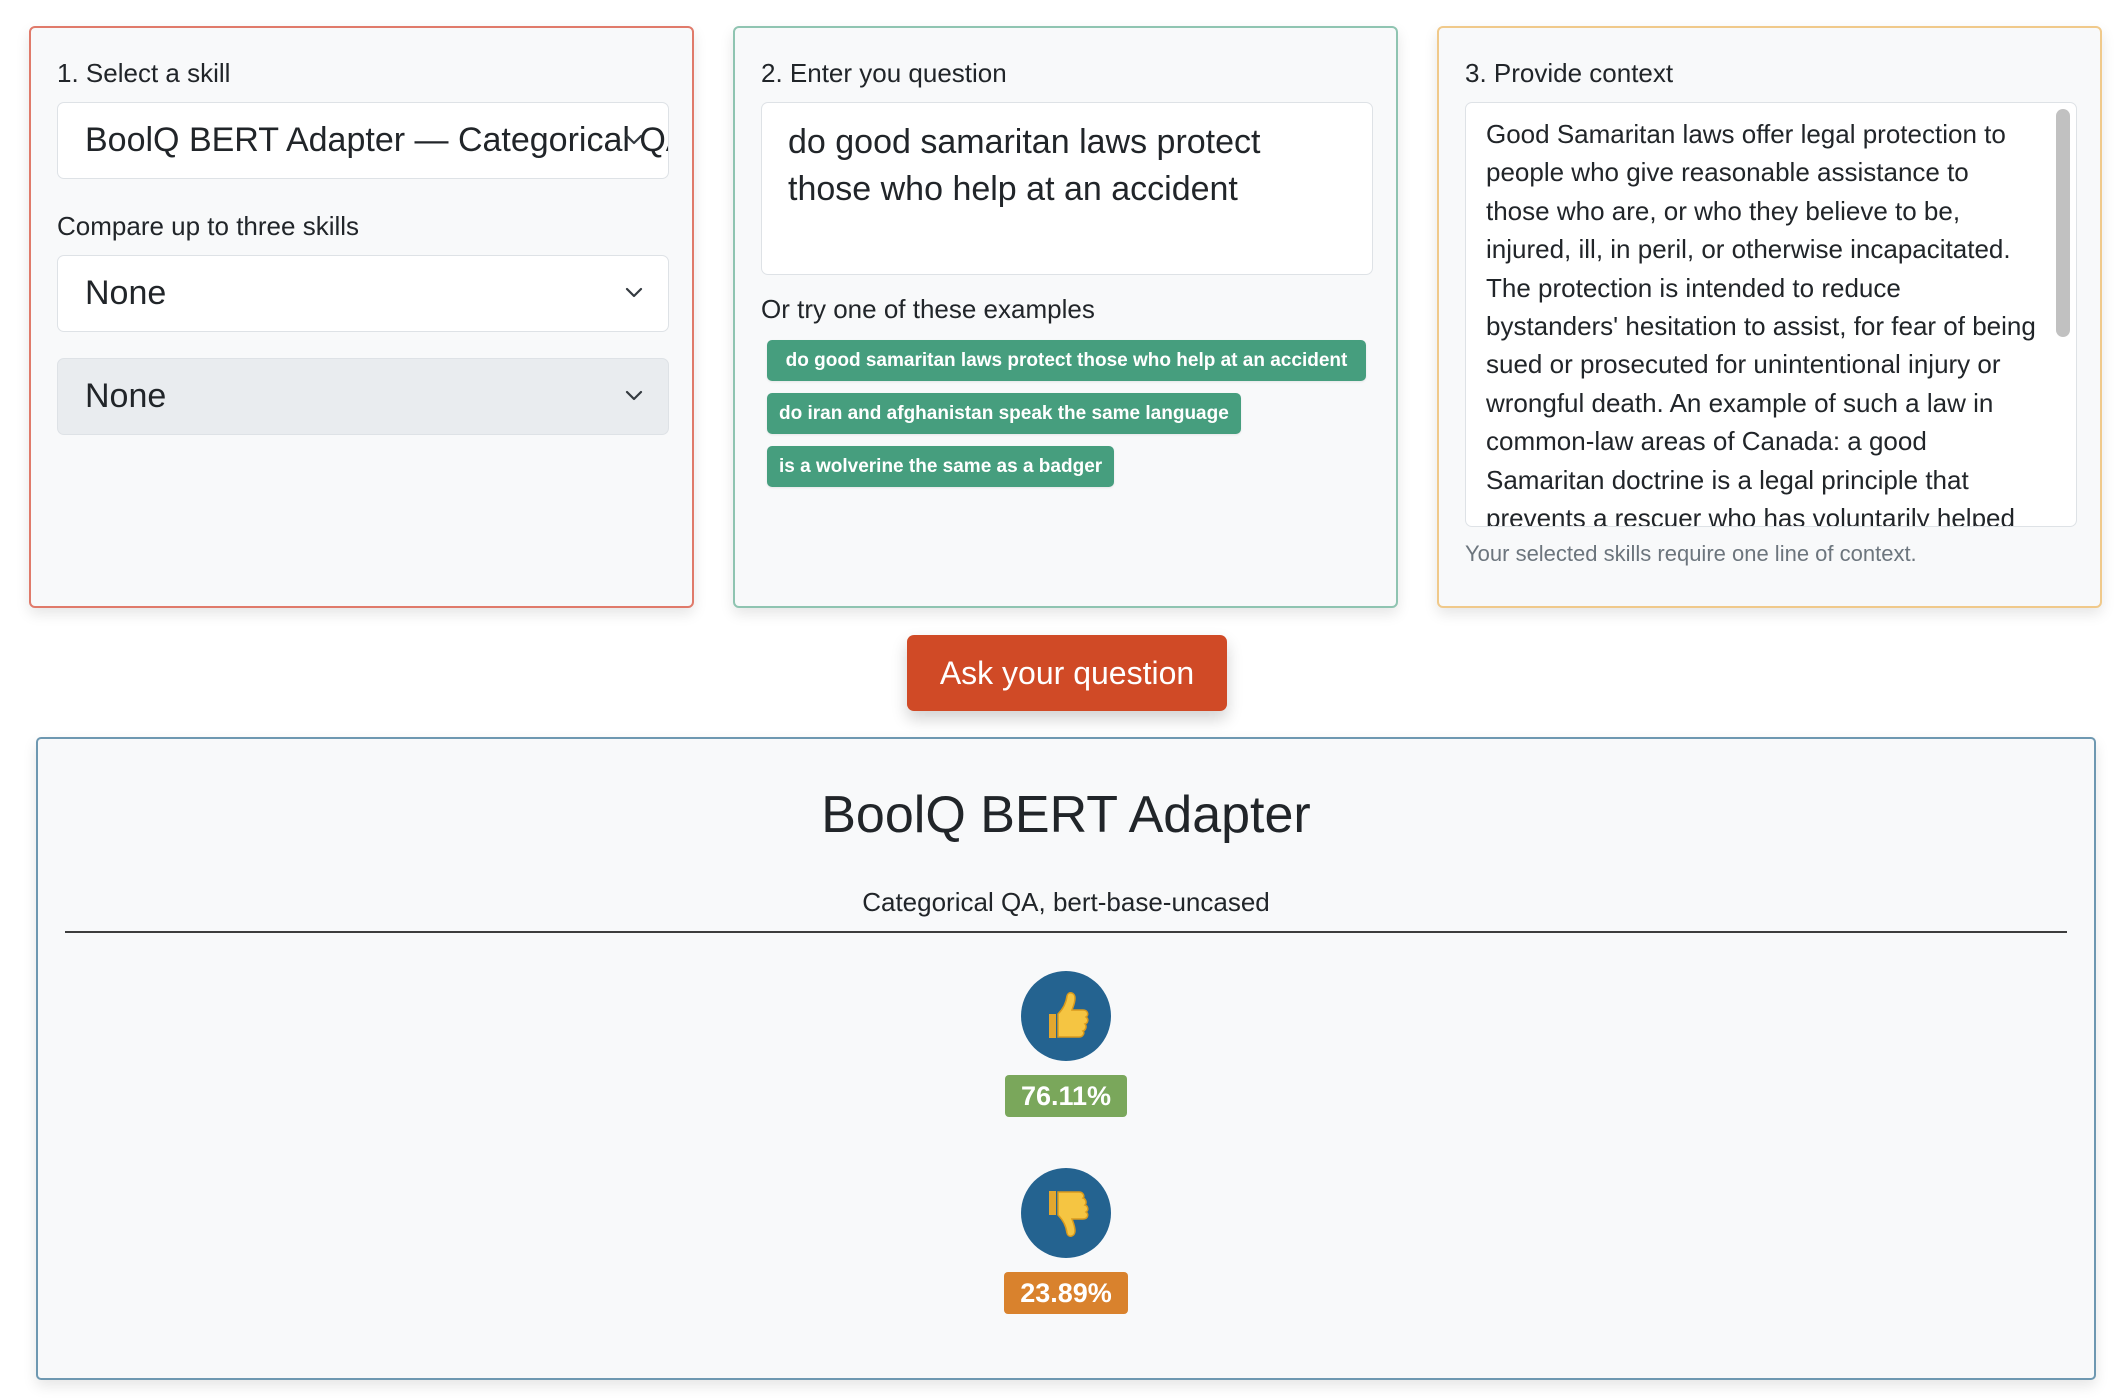 This screenshot has width=2124, height=1400. What do you see at coordinates (1066, 932) in the screenshot?
I see `result-divider` at bounding box center [1066, 932].